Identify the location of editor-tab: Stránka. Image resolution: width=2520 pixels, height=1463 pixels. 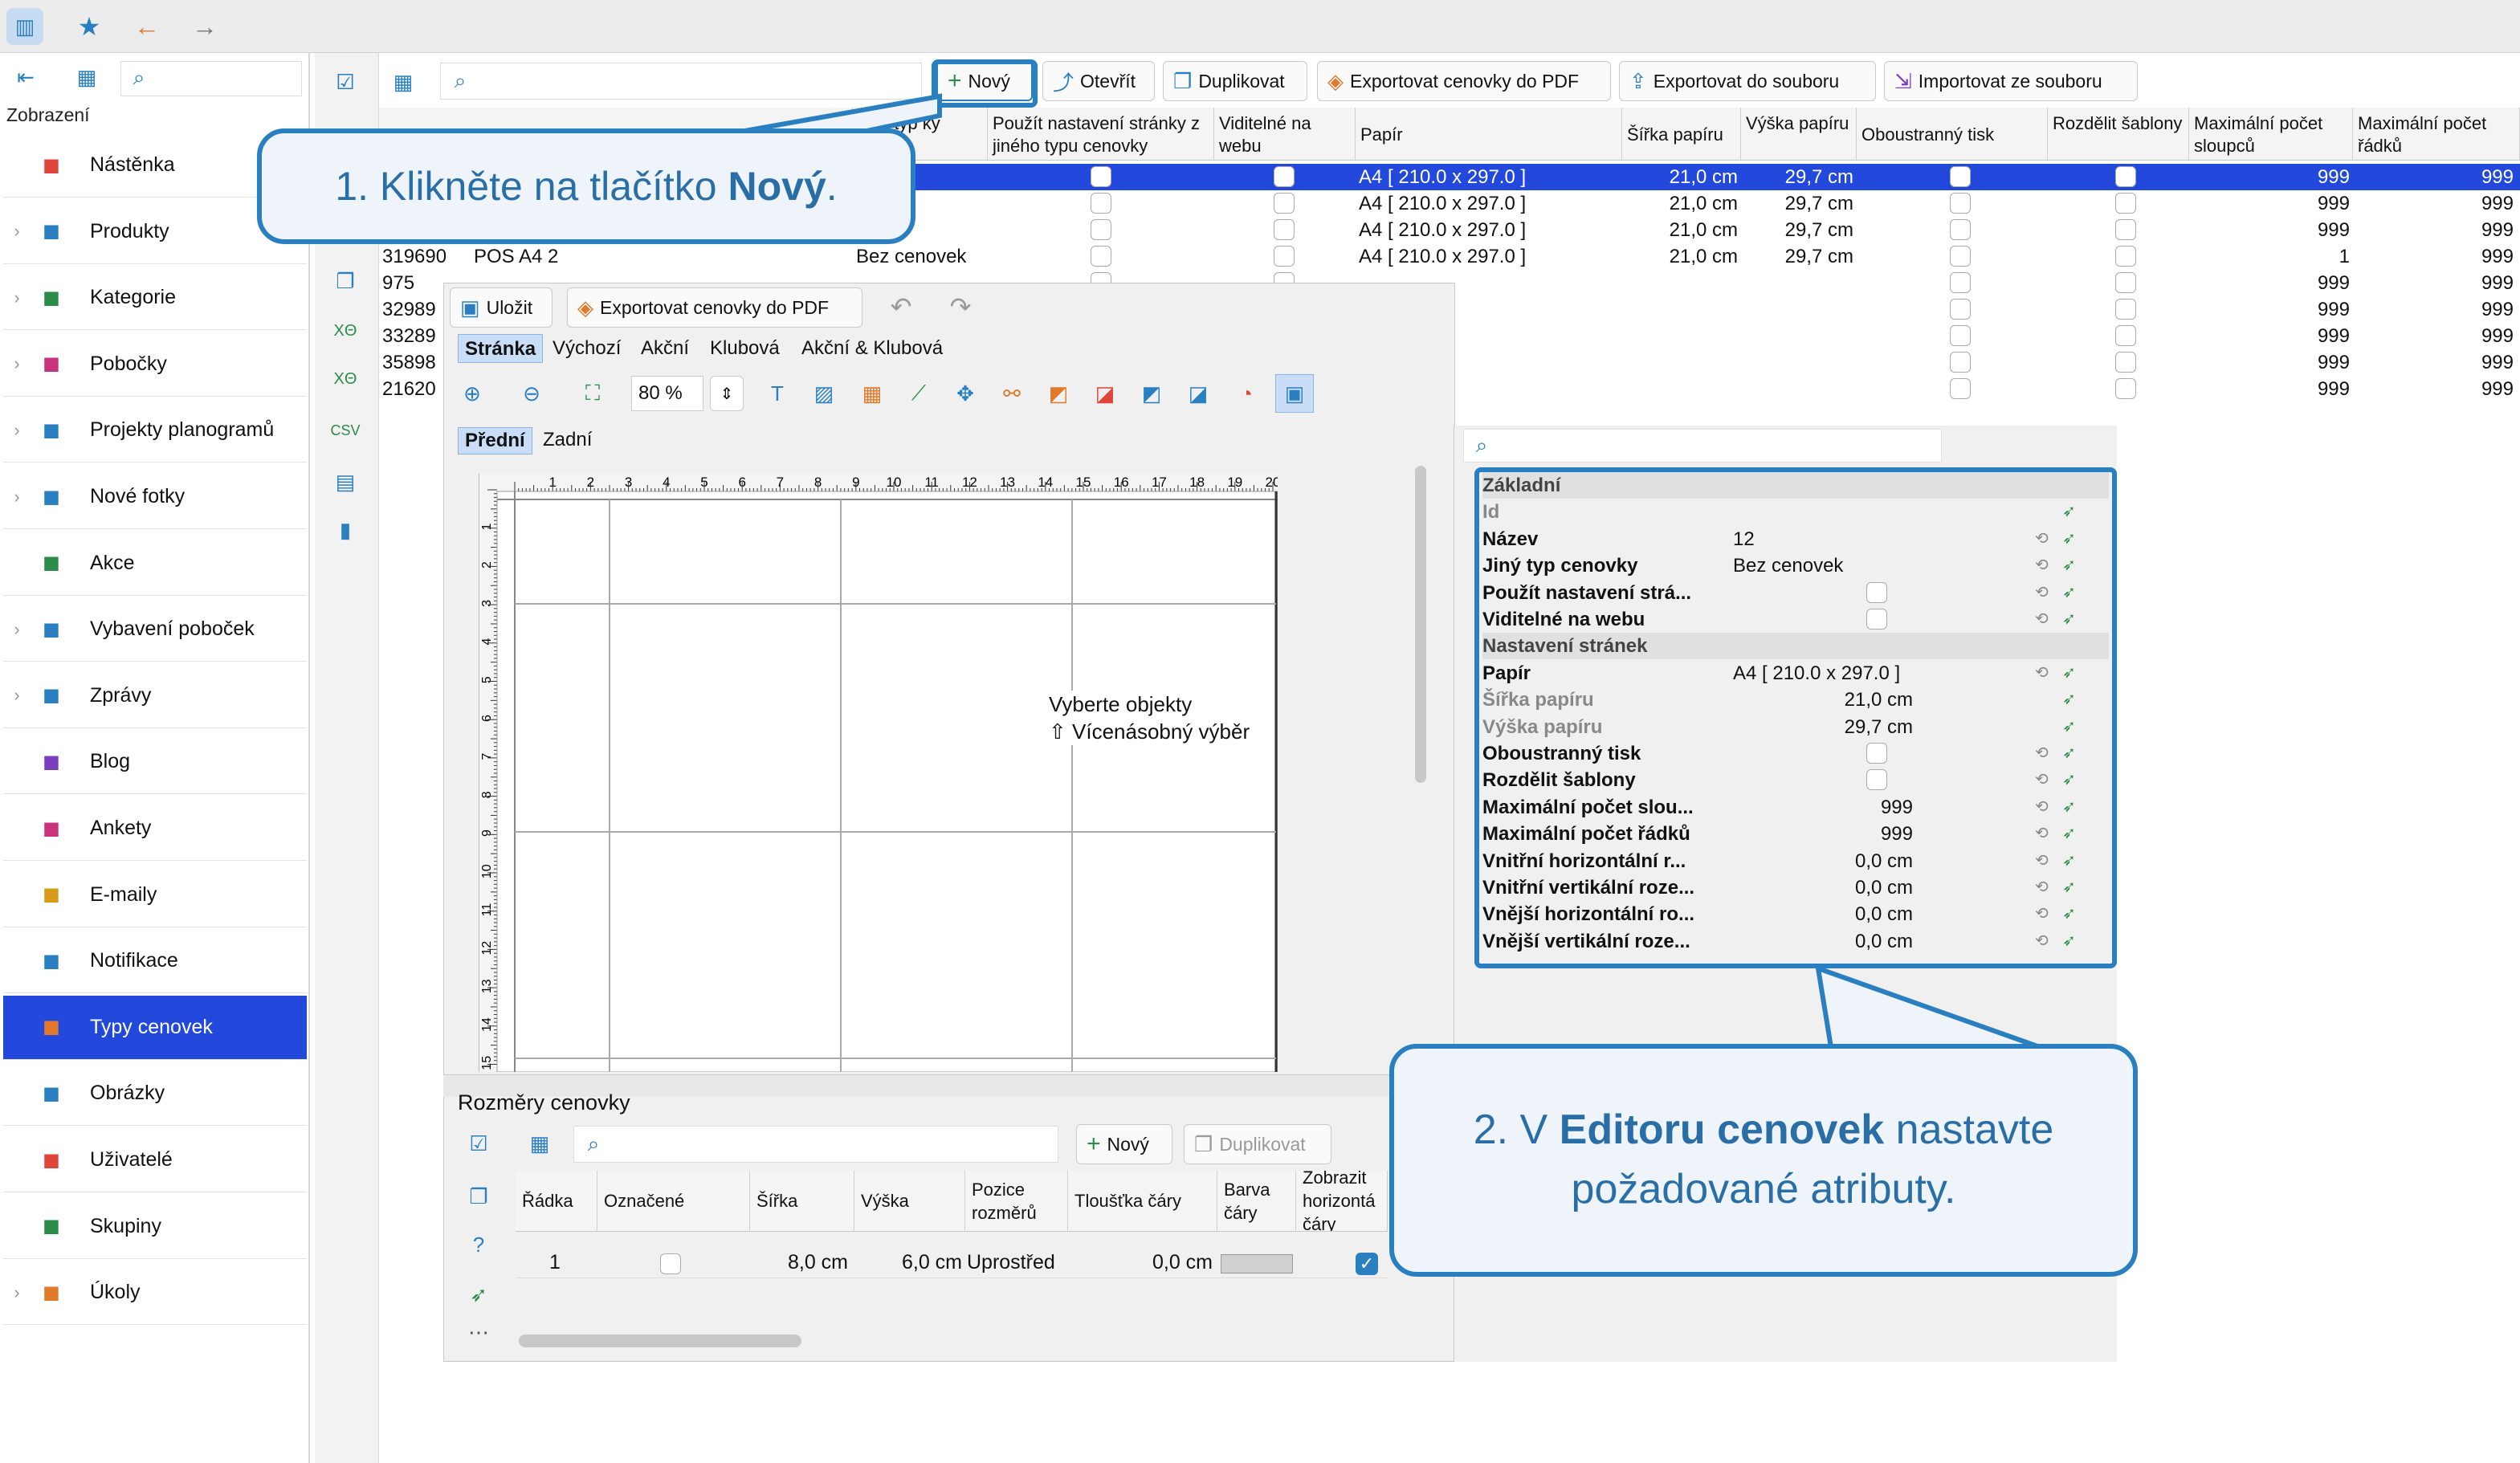
(501, 348).